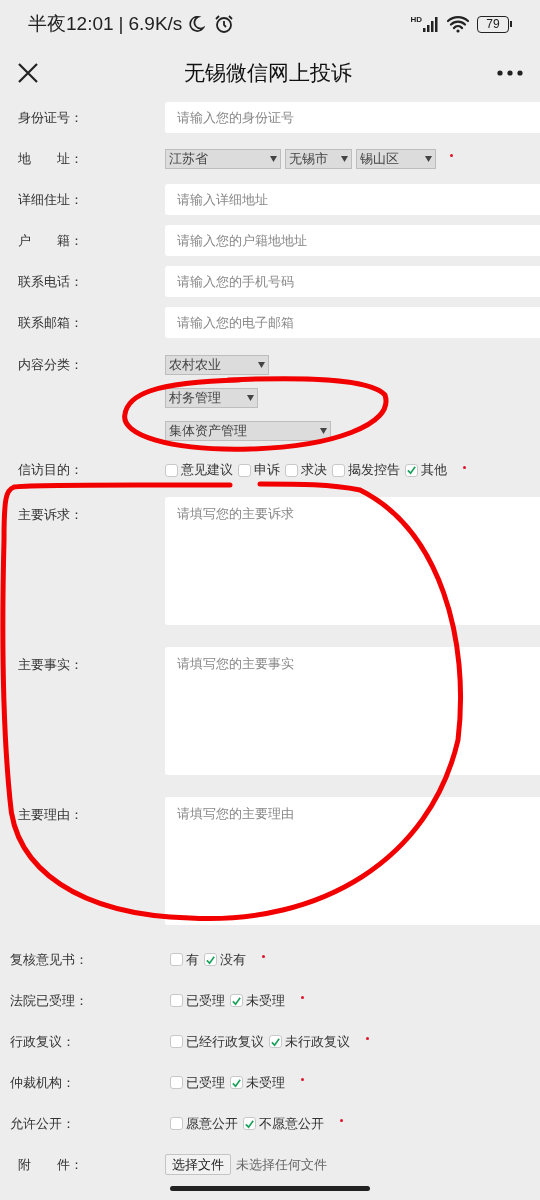  What do you see at coordinates (211, 398) in the screenshot?
I see `select-dropdown: 村务管理` at bounding box center [211, 398].